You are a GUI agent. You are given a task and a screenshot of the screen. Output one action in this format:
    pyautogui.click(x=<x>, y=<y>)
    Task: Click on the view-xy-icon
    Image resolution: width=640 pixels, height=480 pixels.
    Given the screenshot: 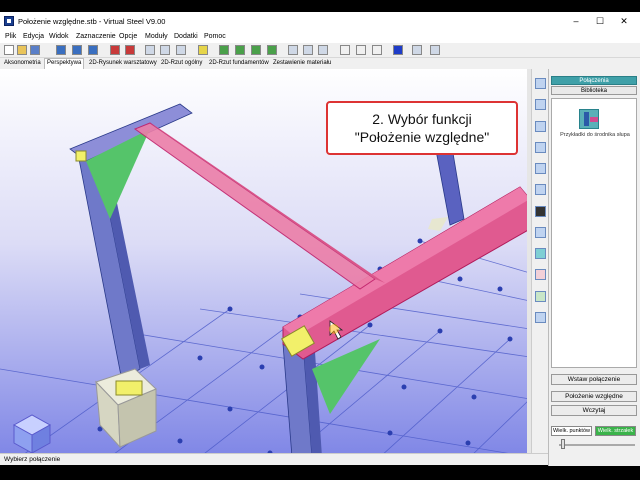 What is the action you would take?
    pyautogui.click(x=93, y=50)
    